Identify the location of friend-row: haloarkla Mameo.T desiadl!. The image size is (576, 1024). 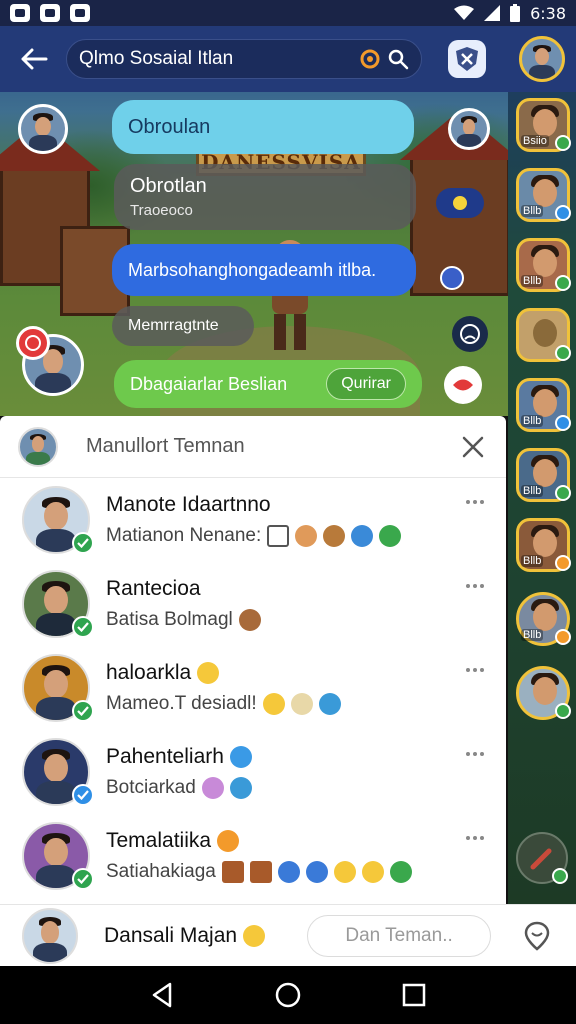
(253, 688).